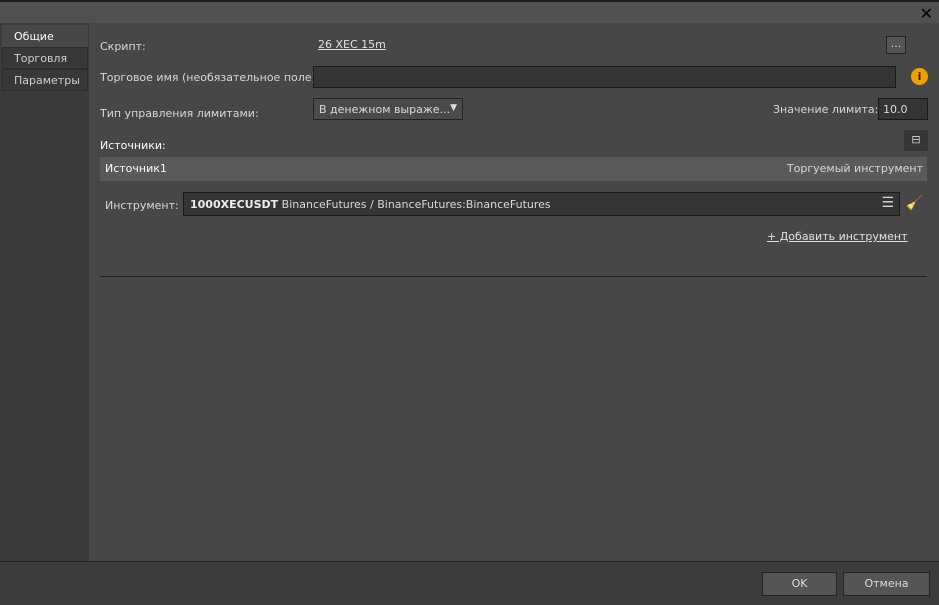 This screenshot has height=605, width=939. Describe the element at coordinates (45, 58) in the screenshot. I see `tab-trading: Торговля` at that location.